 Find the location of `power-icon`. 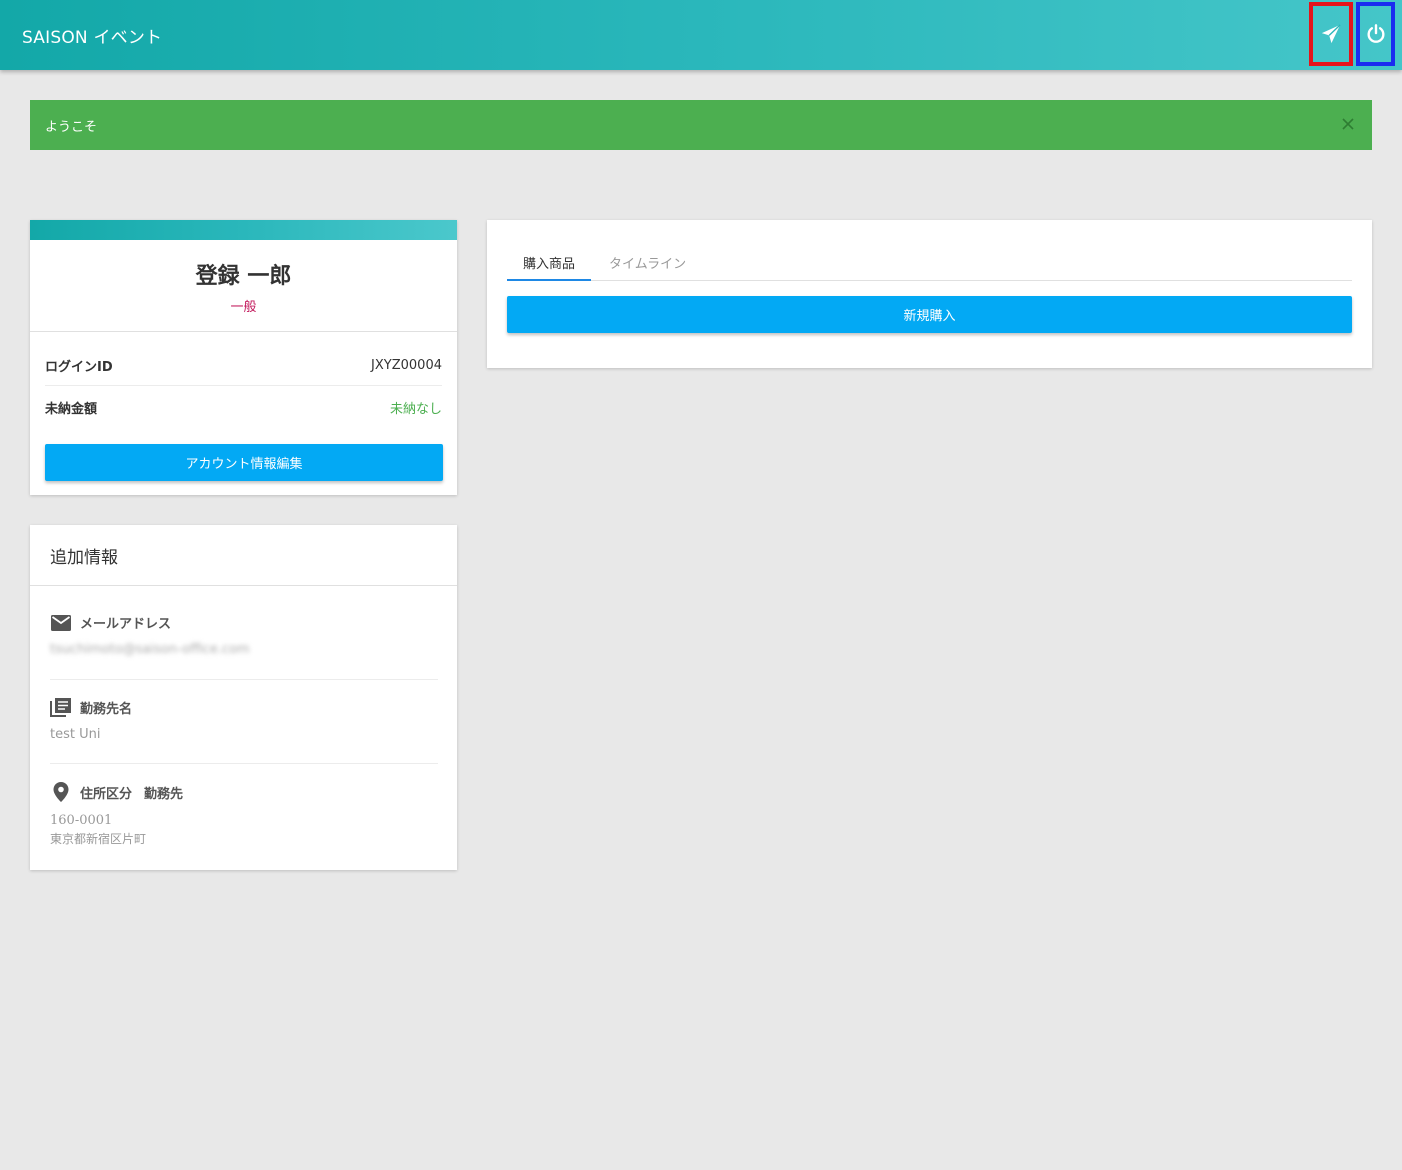

power-icon is located at coordinates (1375, 33).